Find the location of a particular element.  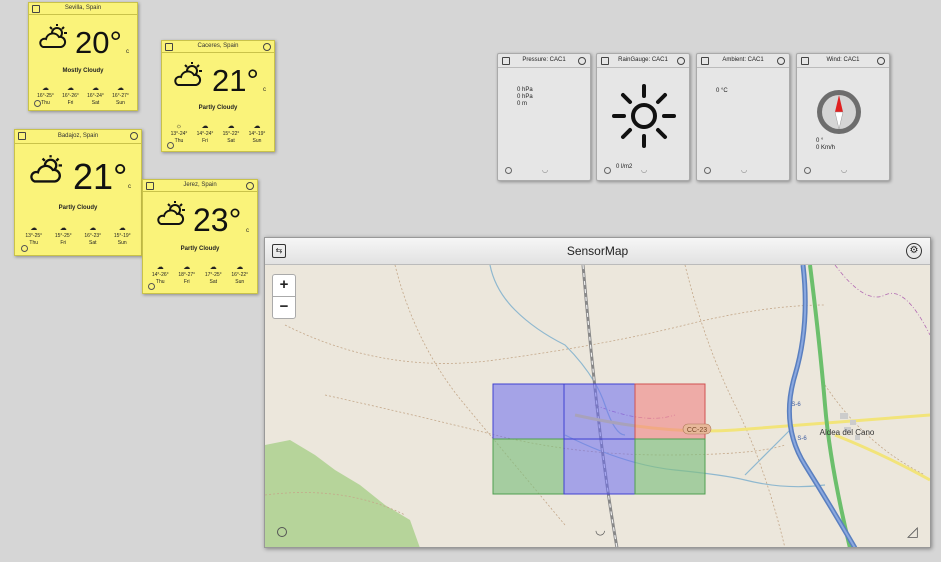

weather-header: Caceres, Spain is located at coordinates (218, 47).